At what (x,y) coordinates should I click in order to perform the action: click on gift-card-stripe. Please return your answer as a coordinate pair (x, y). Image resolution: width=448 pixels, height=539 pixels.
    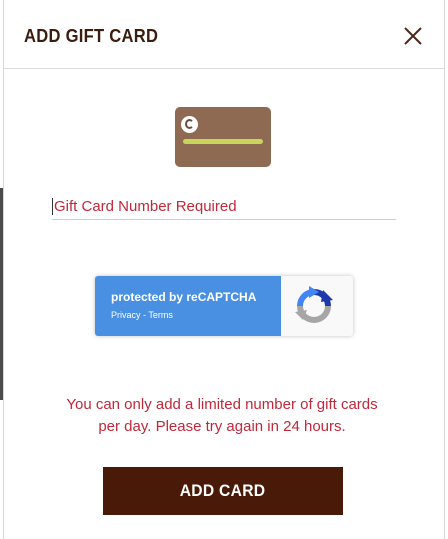
    Looking at the image, I should click on (223, 141).